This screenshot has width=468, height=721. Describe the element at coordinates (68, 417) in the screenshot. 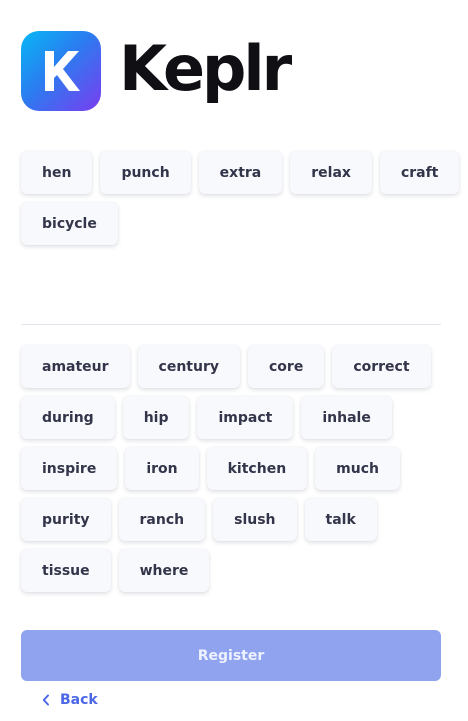

I see `word-pool-chip: during` at that location.